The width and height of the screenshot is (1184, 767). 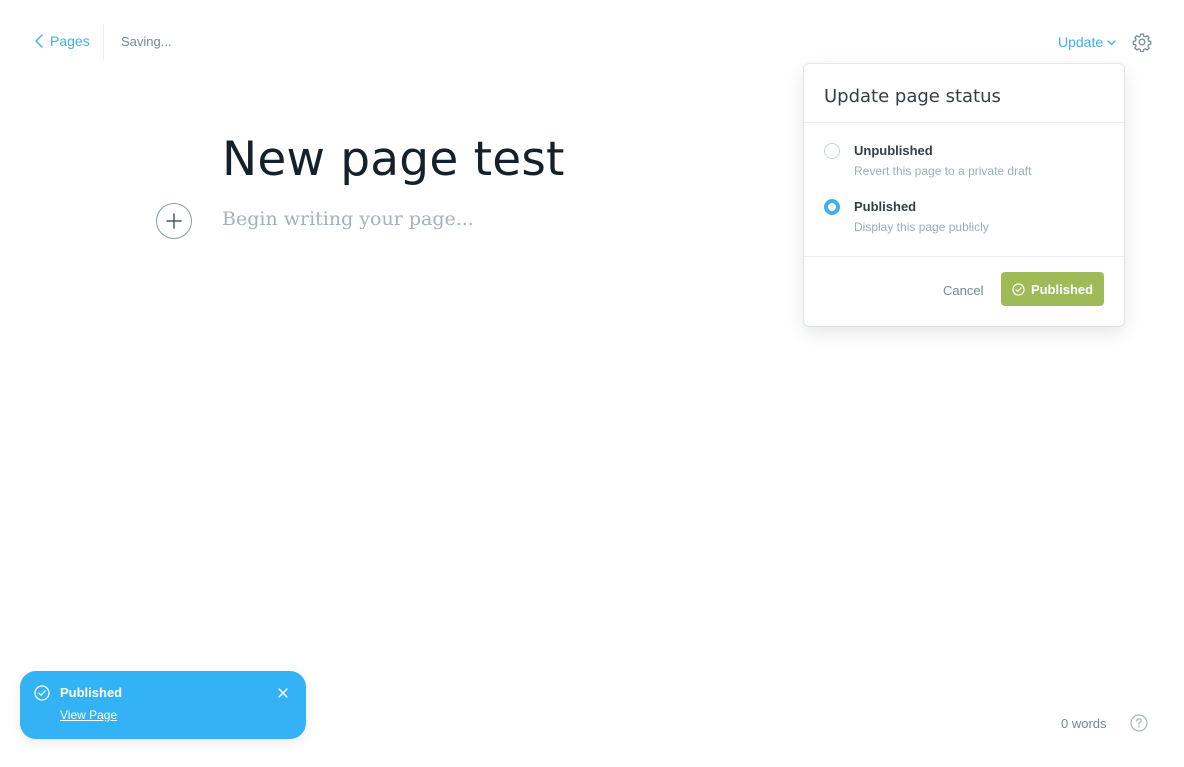 I want to click on published-button-label: Published, so click(x=1062, y=289).